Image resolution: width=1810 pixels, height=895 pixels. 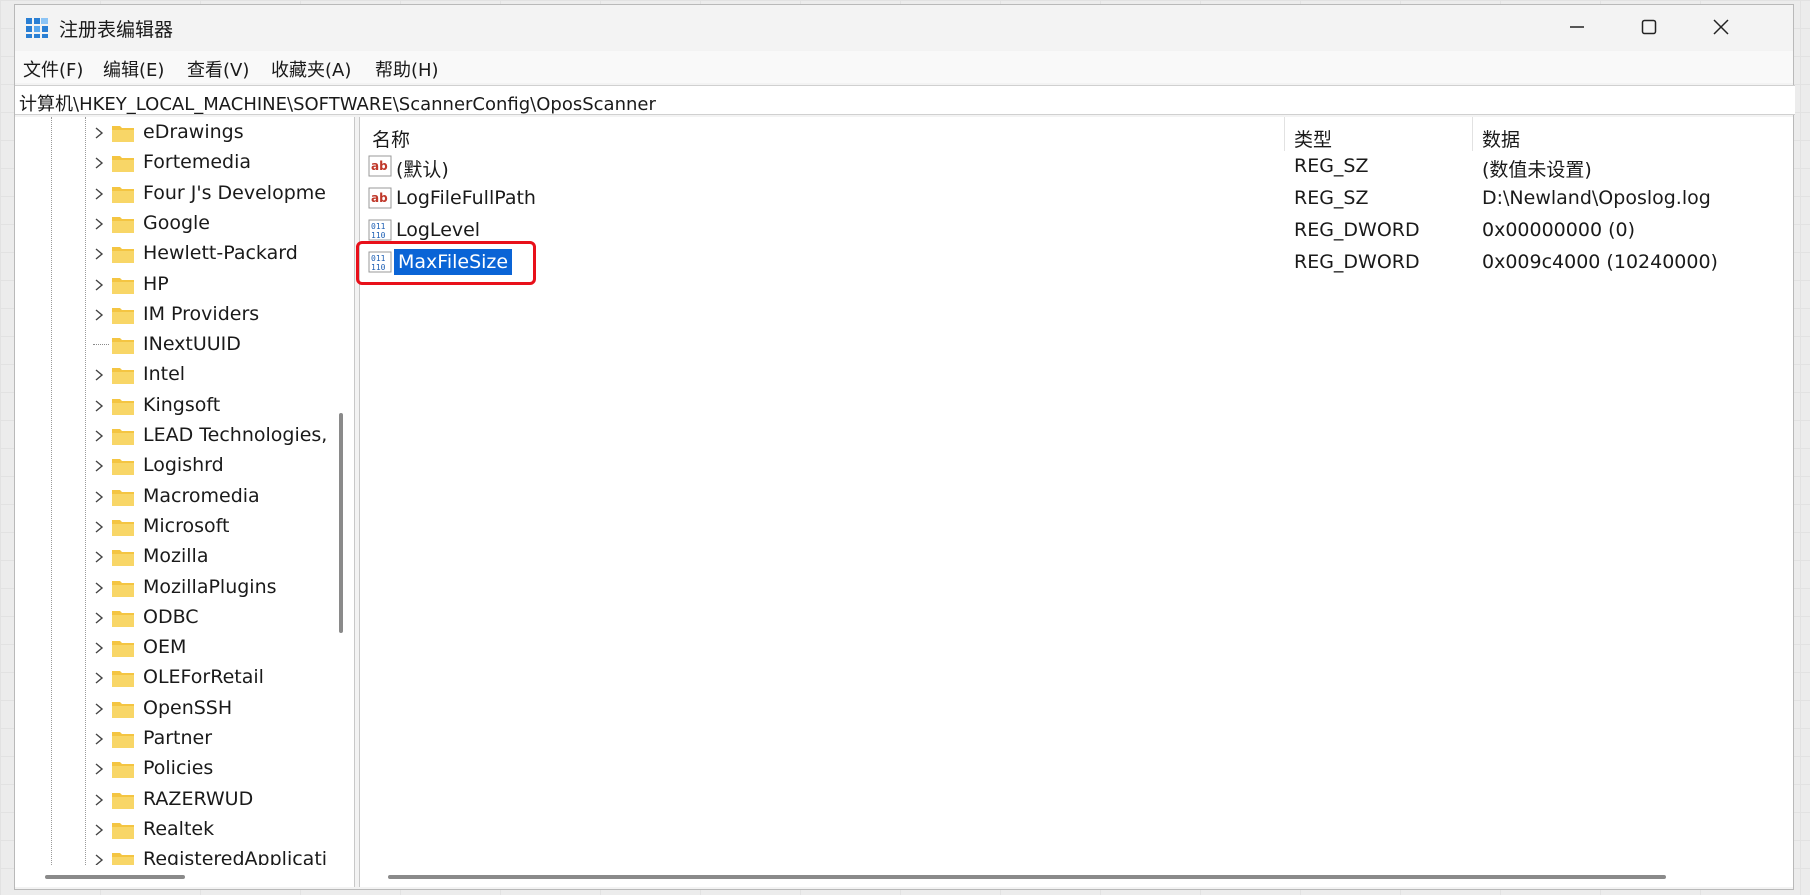 What do you see at coordinates (1027, 877) in the screenshot?
I see `list-horizontal-scroll-thumb` at bounding box center [1027, 877].